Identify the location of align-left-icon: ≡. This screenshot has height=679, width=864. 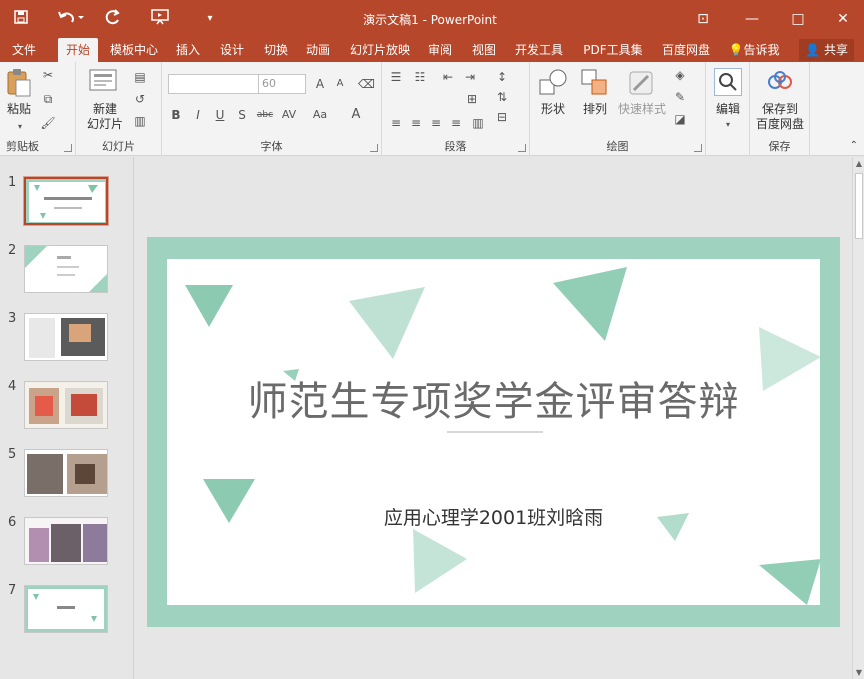
(396, 123).